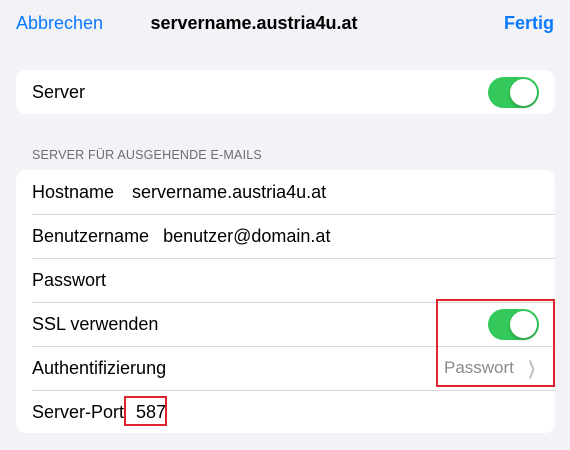 The image size is (570, 450). I want to click on outgoing-section-header: SERVER FÜR AUSGEHENDE E-MAILS, so click(147, 155).